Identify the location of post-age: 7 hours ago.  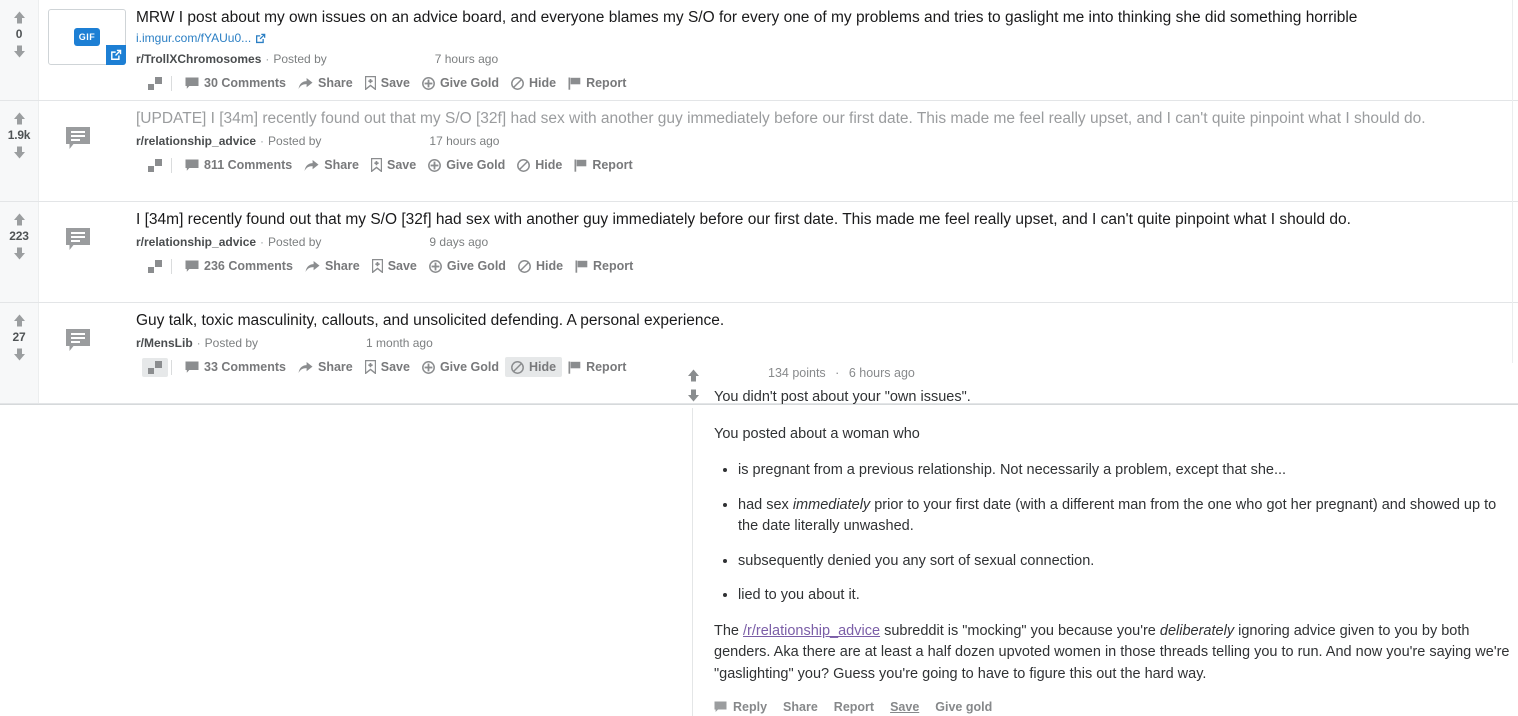
(466, 59).